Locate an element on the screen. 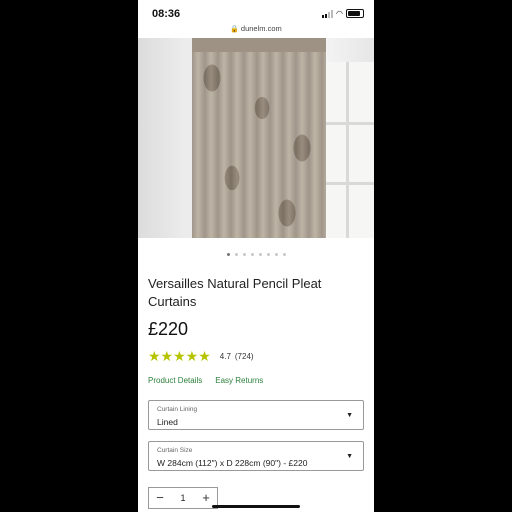 The height and width of the screenshot is (512, 512). curtain-heading is located at coordinates (259, 45).